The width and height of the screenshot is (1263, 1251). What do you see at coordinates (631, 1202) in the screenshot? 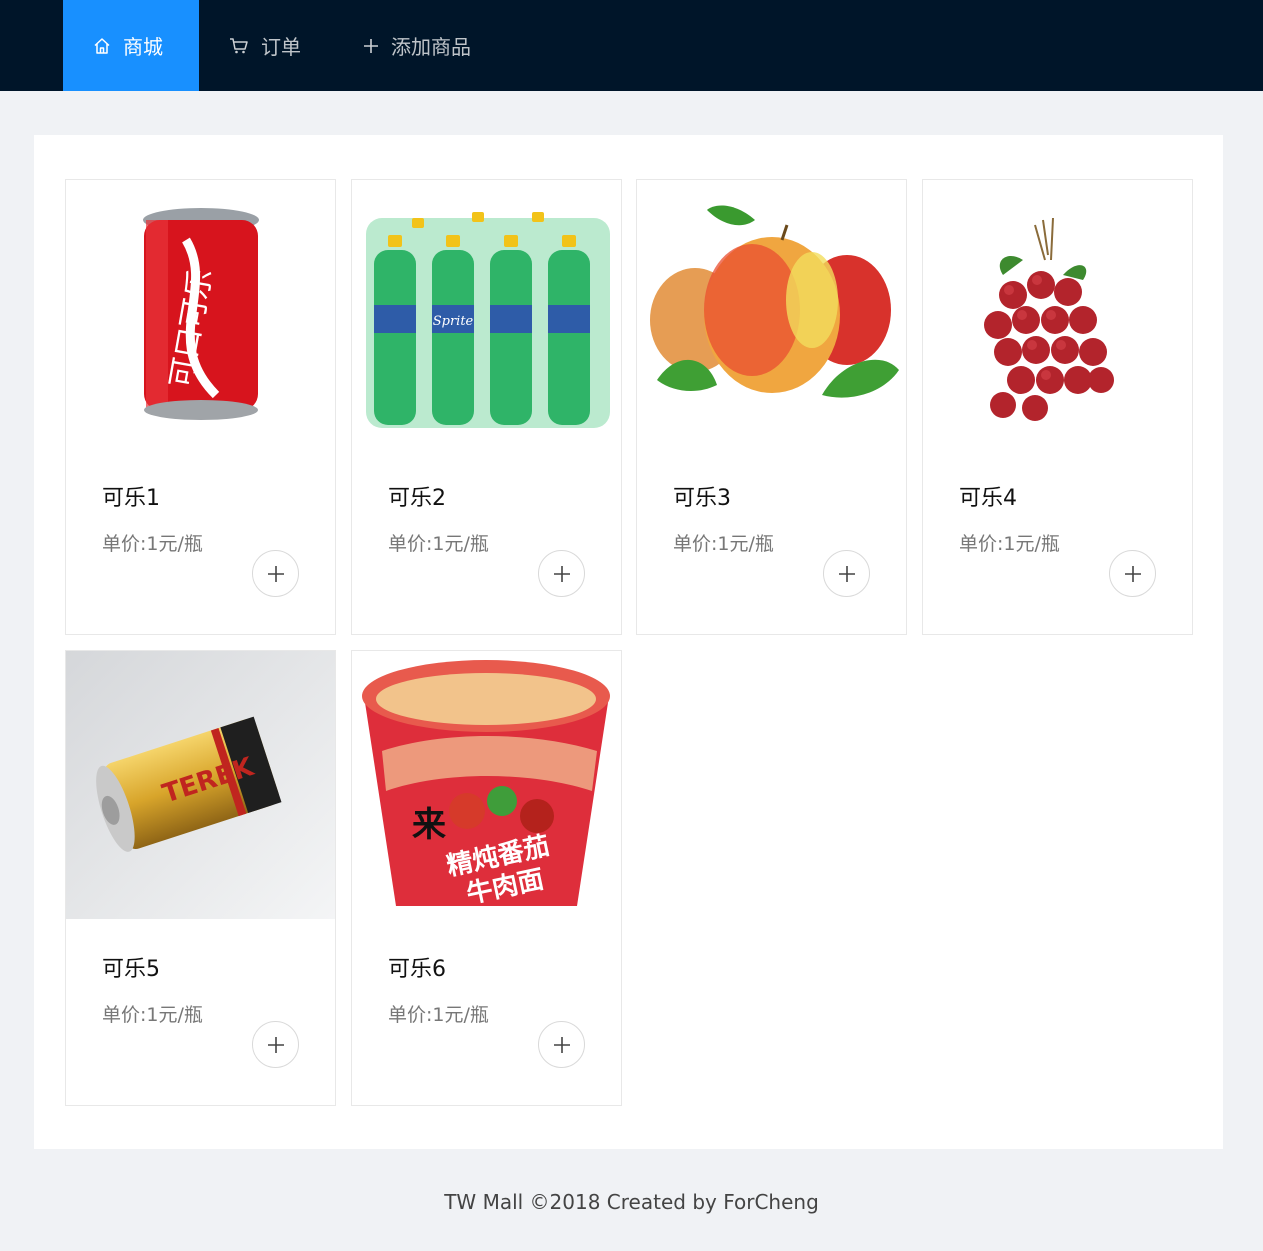
I see `footer-text: TW Mall ©2018 Created by ForCheng` at bounding box center [631, 1202].